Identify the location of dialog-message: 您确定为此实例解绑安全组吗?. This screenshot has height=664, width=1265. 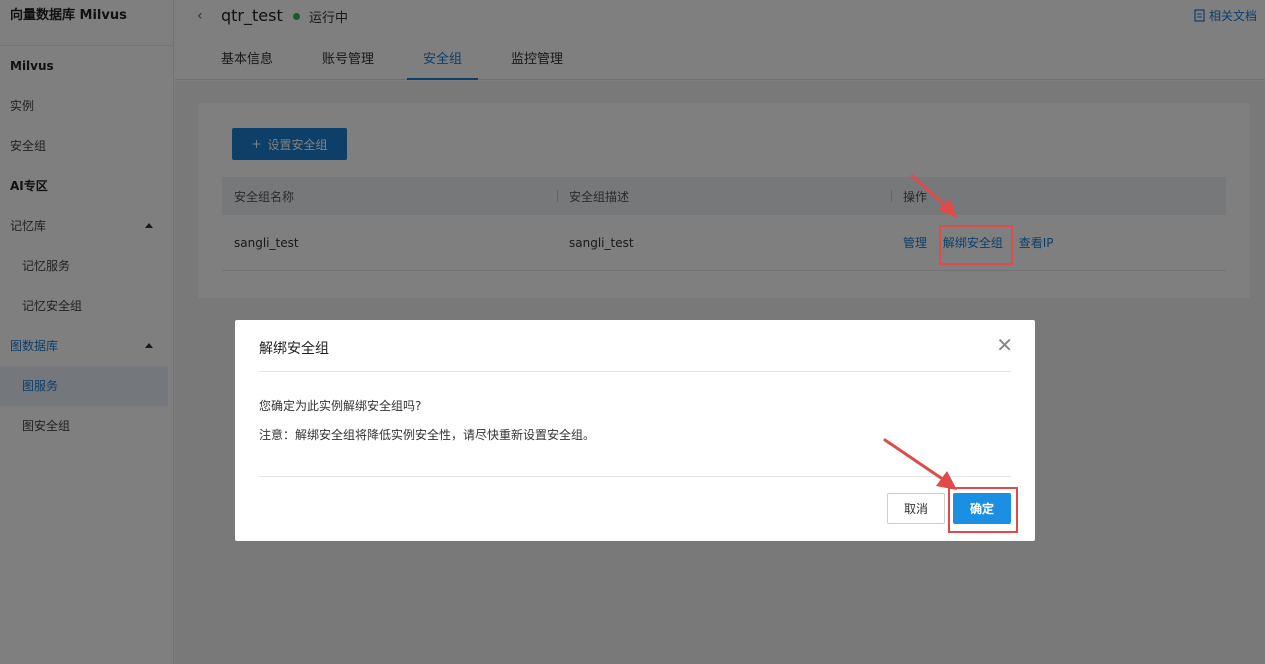
(340, 406).